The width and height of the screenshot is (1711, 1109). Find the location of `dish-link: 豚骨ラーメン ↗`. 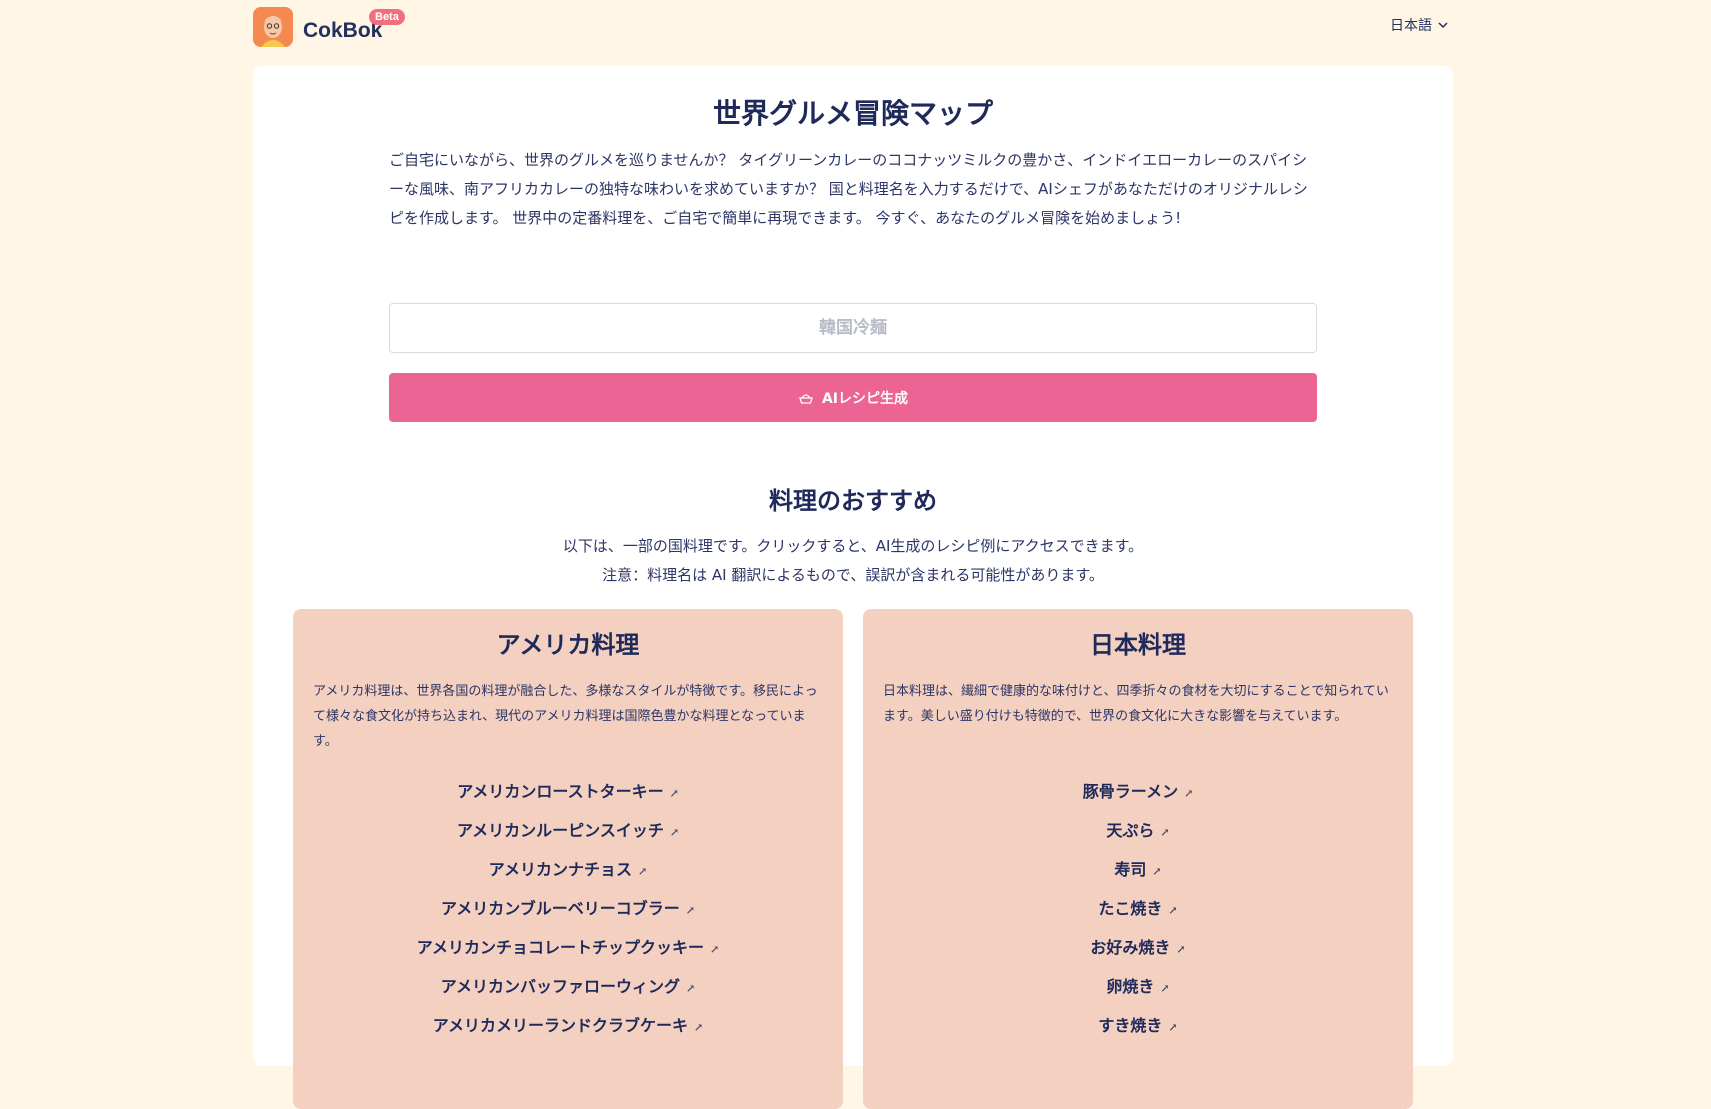

dish-link: 豚骨ラーメン ↗ is located at coordinates (1138, 791).